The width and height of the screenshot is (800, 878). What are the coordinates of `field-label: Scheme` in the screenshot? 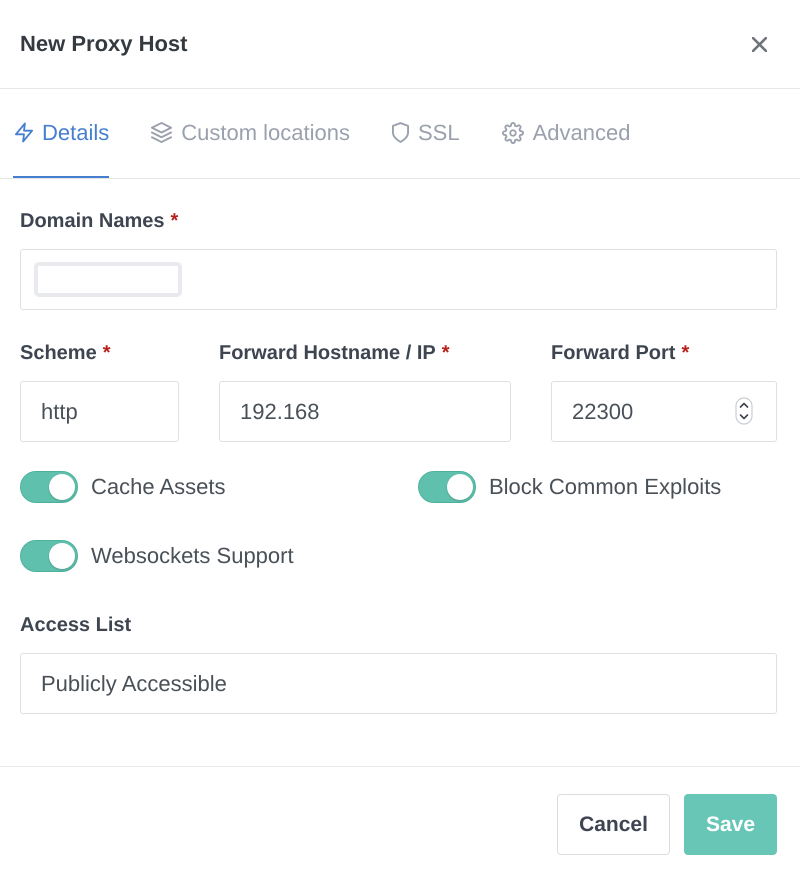 It's located at (58, 353).